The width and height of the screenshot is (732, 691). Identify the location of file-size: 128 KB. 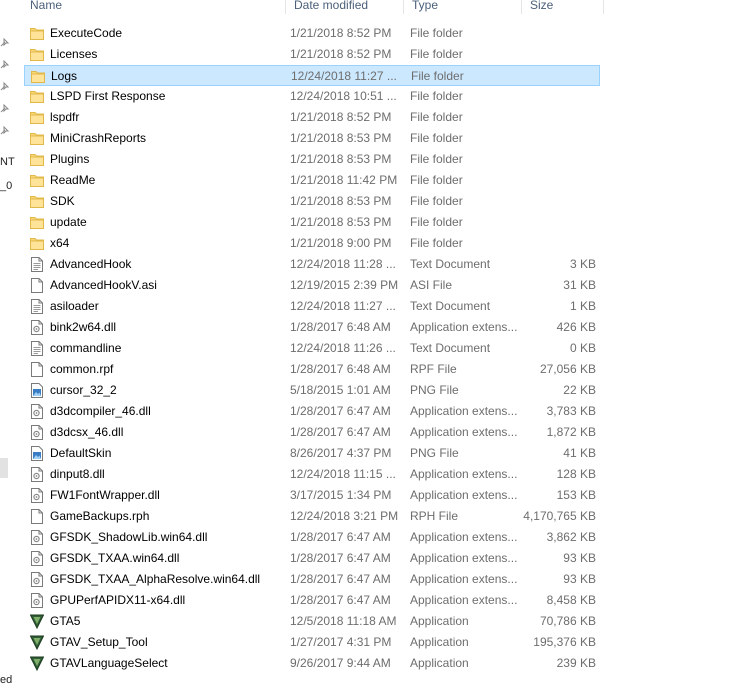
(576, 474).